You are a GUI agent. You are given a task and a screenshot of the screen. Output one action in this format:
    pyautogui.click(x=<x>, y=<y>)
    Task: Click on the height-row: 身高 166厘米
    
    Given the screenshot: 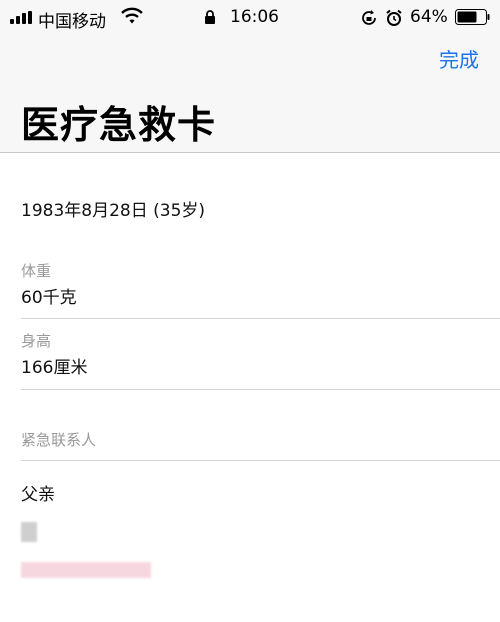 What is the action you would take?
    pyautogui.click(x=260, y=354)
    